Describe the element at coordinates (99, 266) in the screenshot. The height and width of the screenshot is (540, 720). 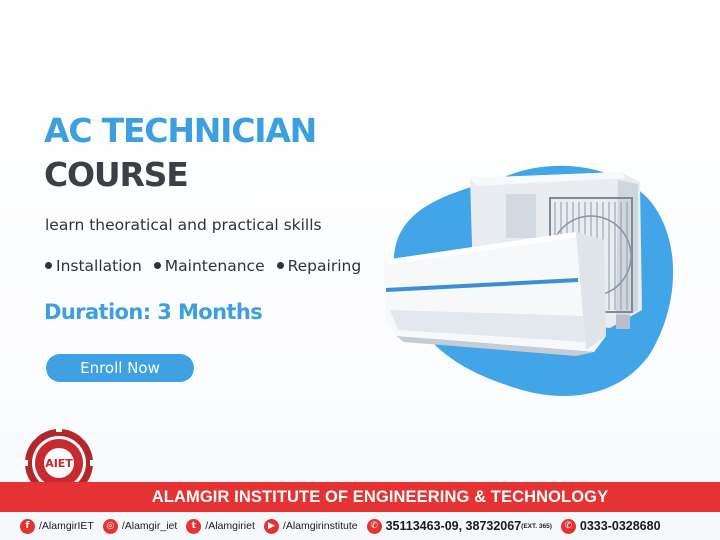
I see `skill-item: Installation` at that location.